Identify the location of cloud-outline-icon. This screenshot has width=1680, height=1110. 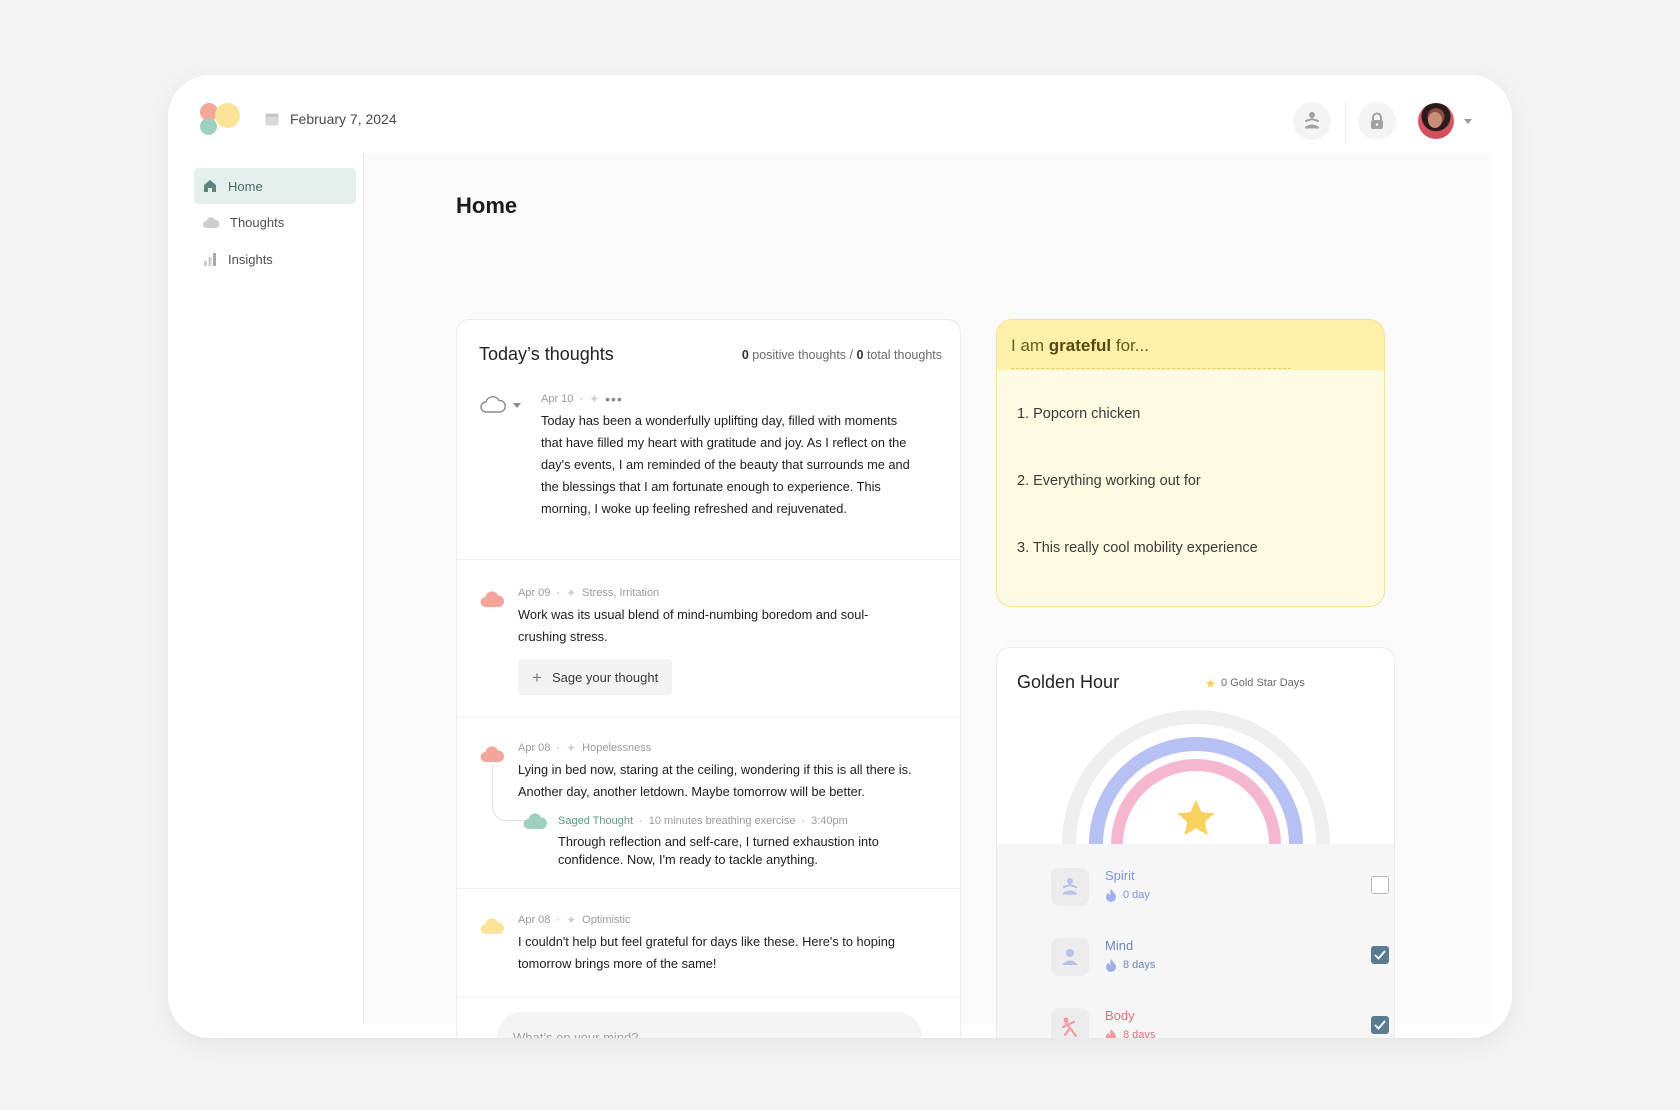
(493, 404).